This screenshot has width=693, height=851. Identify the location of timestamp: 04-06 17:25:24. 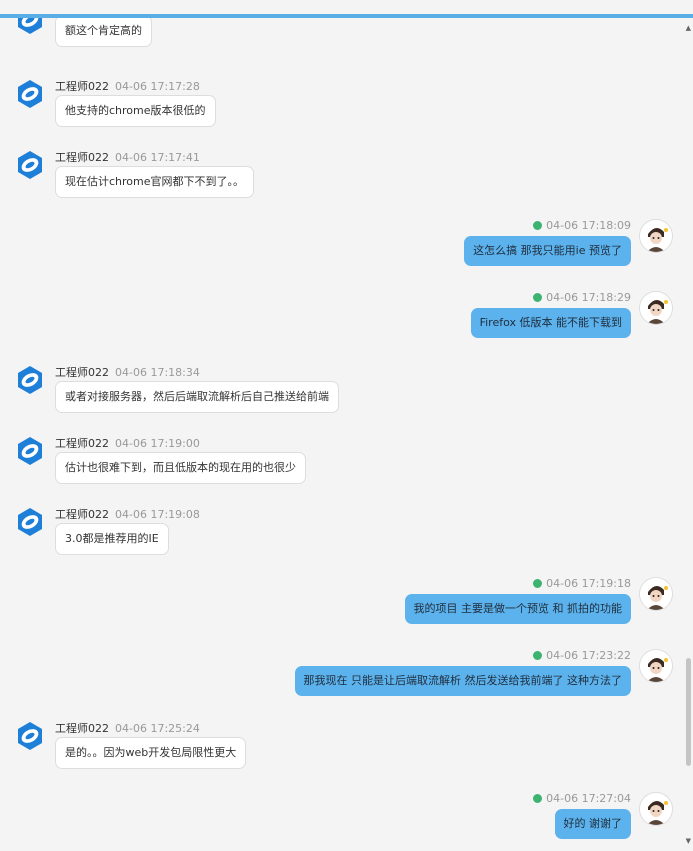
(157, 728).